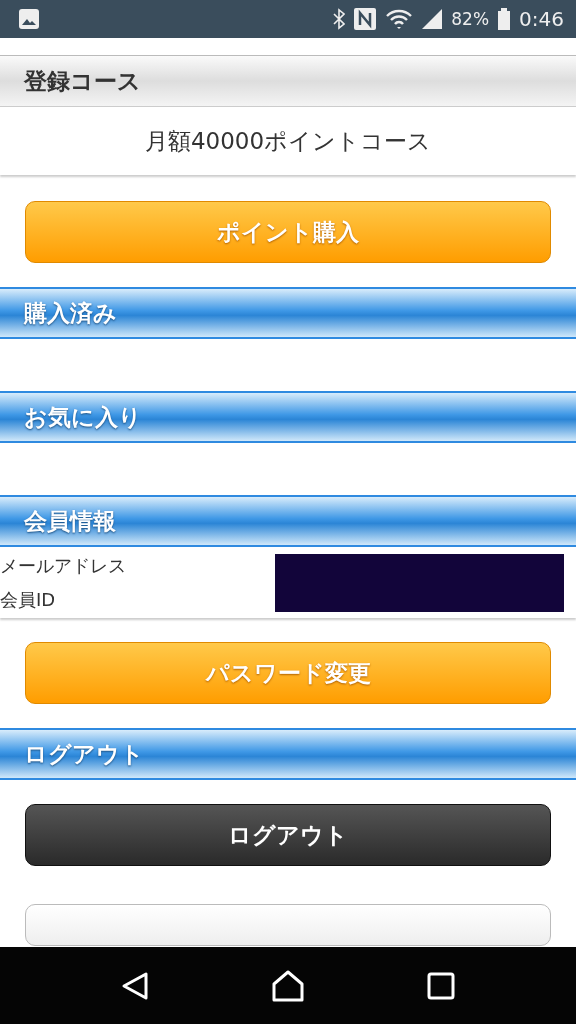  I want to click on signal-icon, so click(432, 19).